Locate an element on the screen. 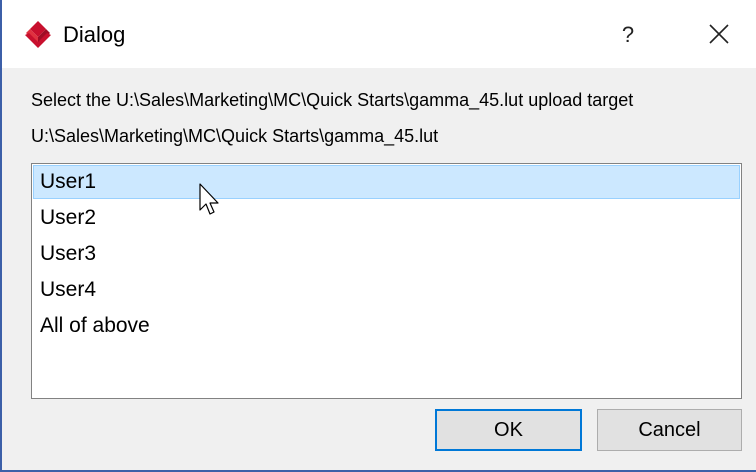 The height and width of the screenshot is (472, 756). cancel-button: Cancel is located at coordinates (669, 430).